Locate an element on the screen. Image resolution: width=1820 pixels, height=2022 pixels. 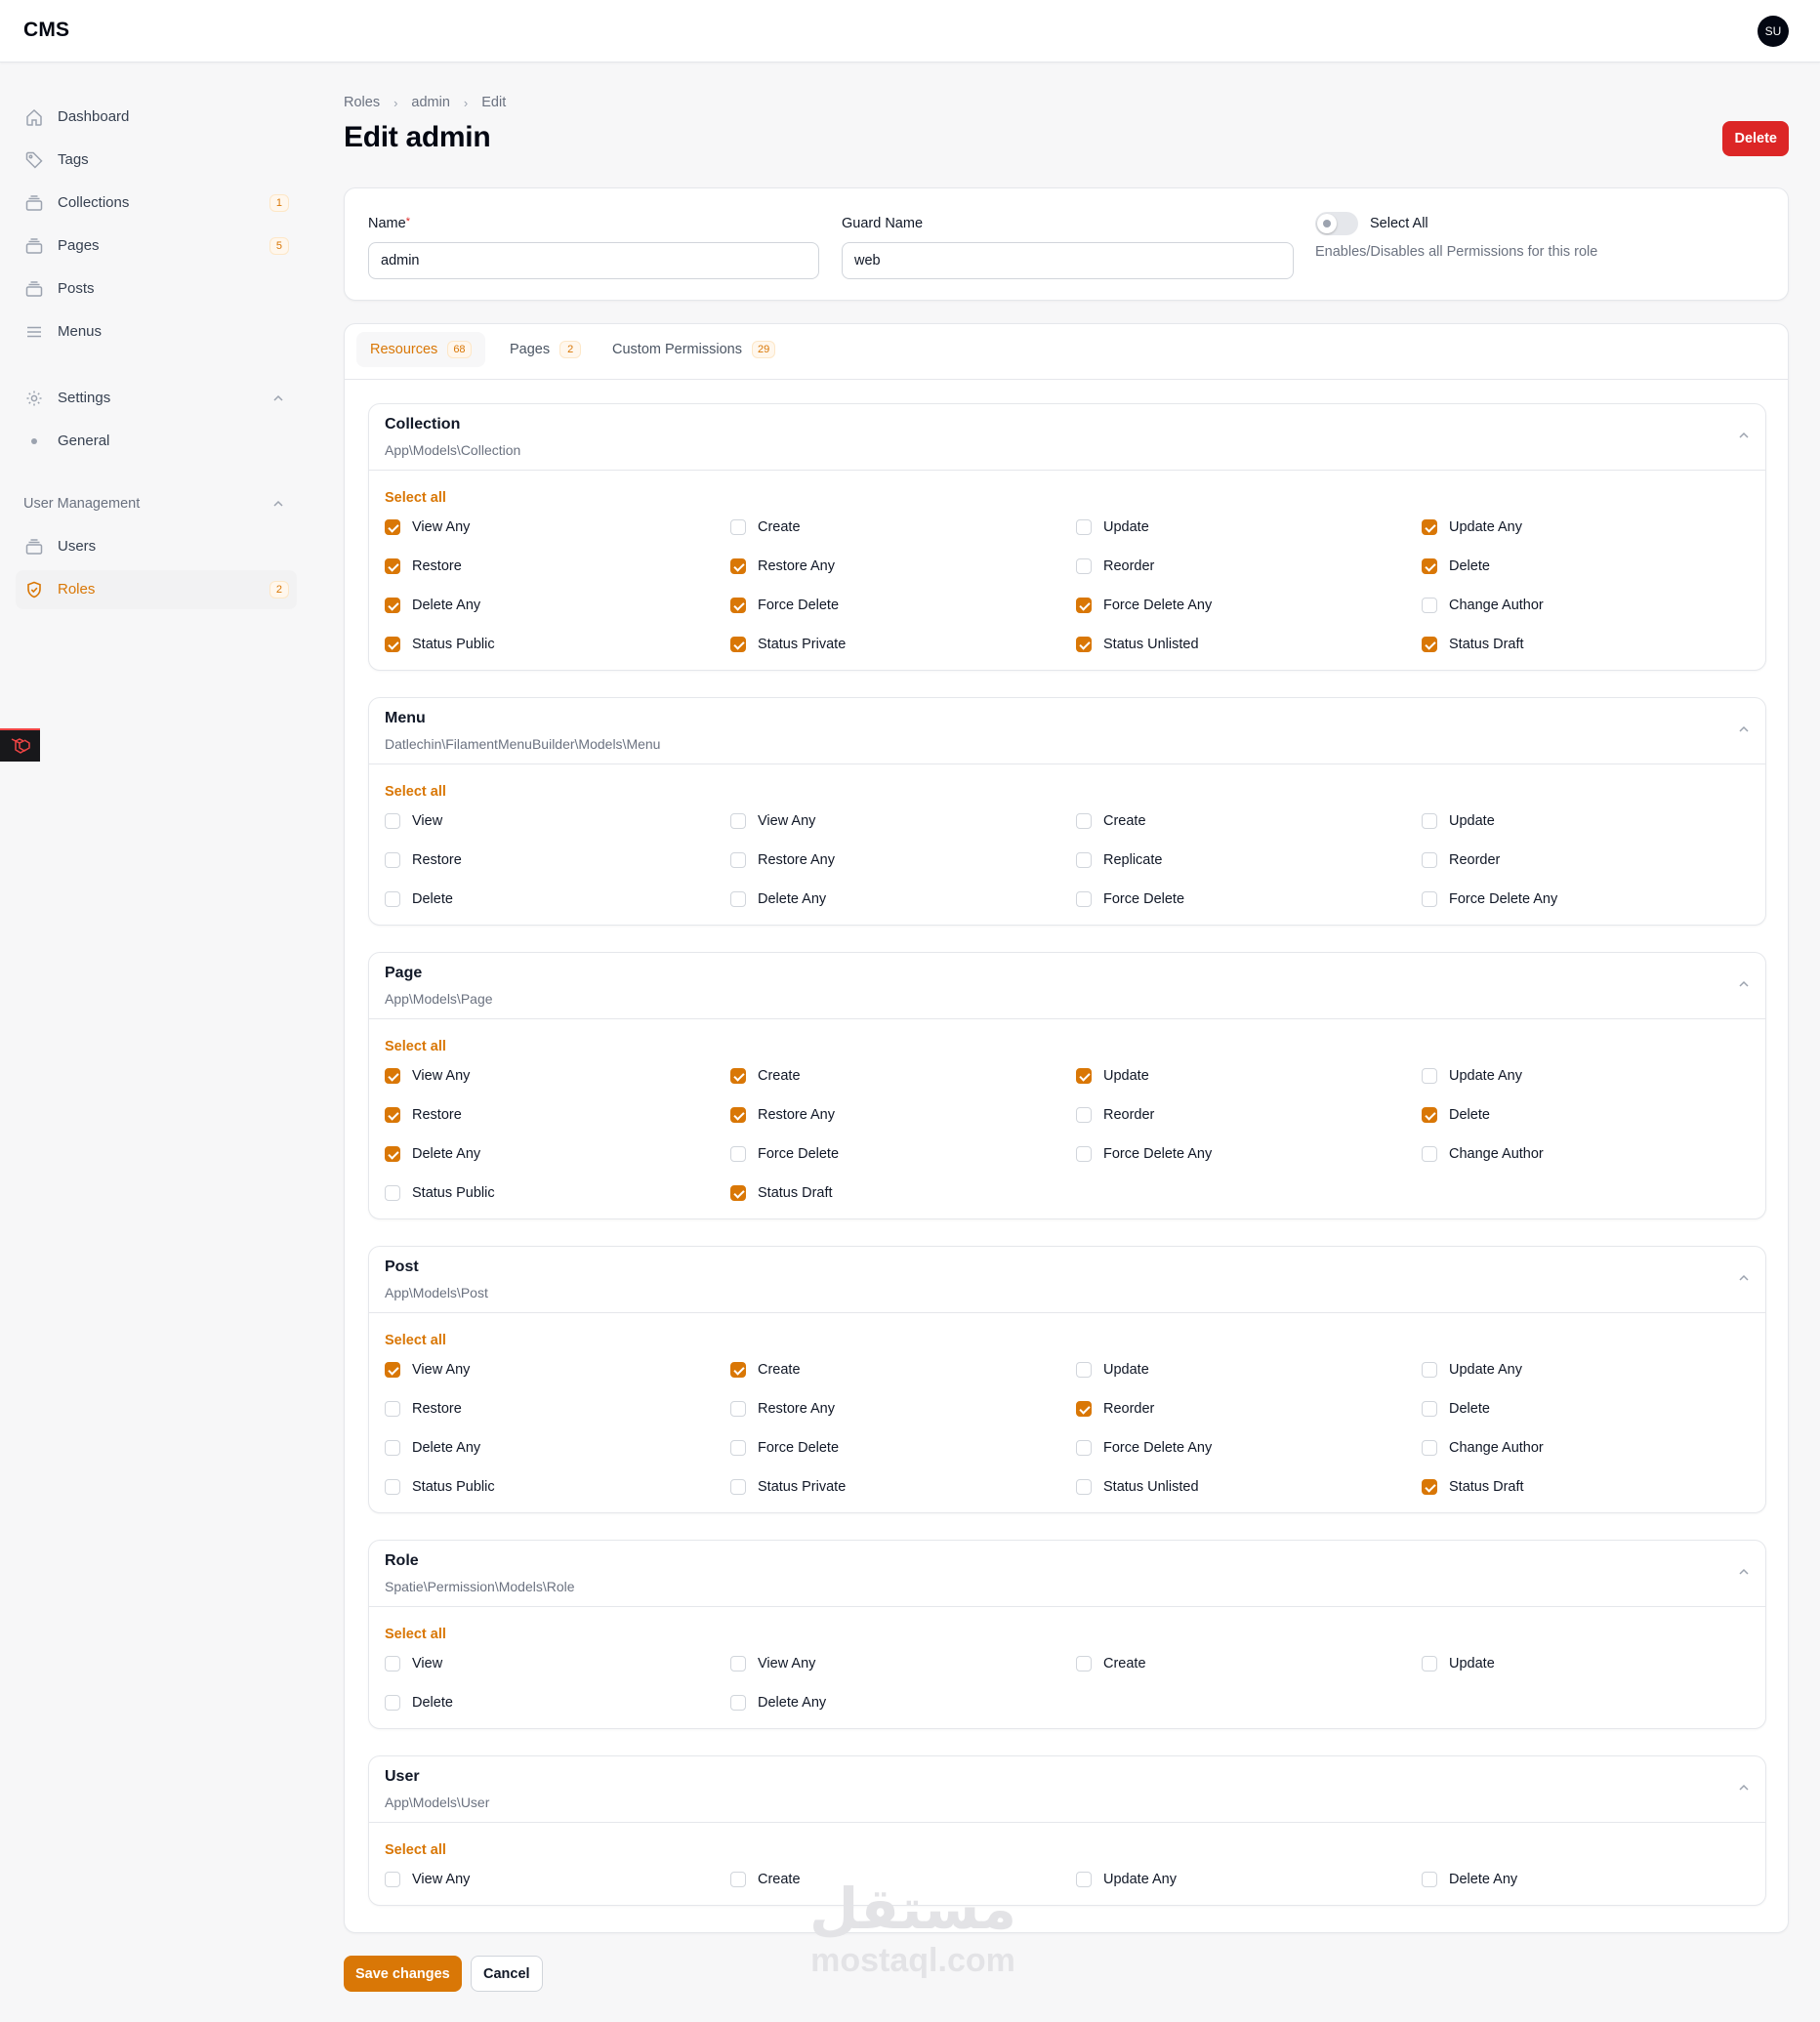
section-header: Page App\Models\Page is located at coordinates (1067, 986).